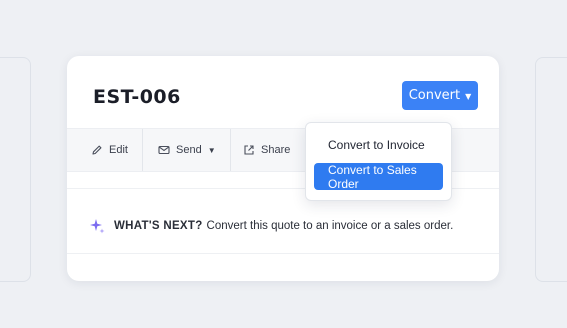 The image size is (567, 328). Describe the element at coordinates (97, 150) in the screenshot. I see `pencil-icon` at that location.